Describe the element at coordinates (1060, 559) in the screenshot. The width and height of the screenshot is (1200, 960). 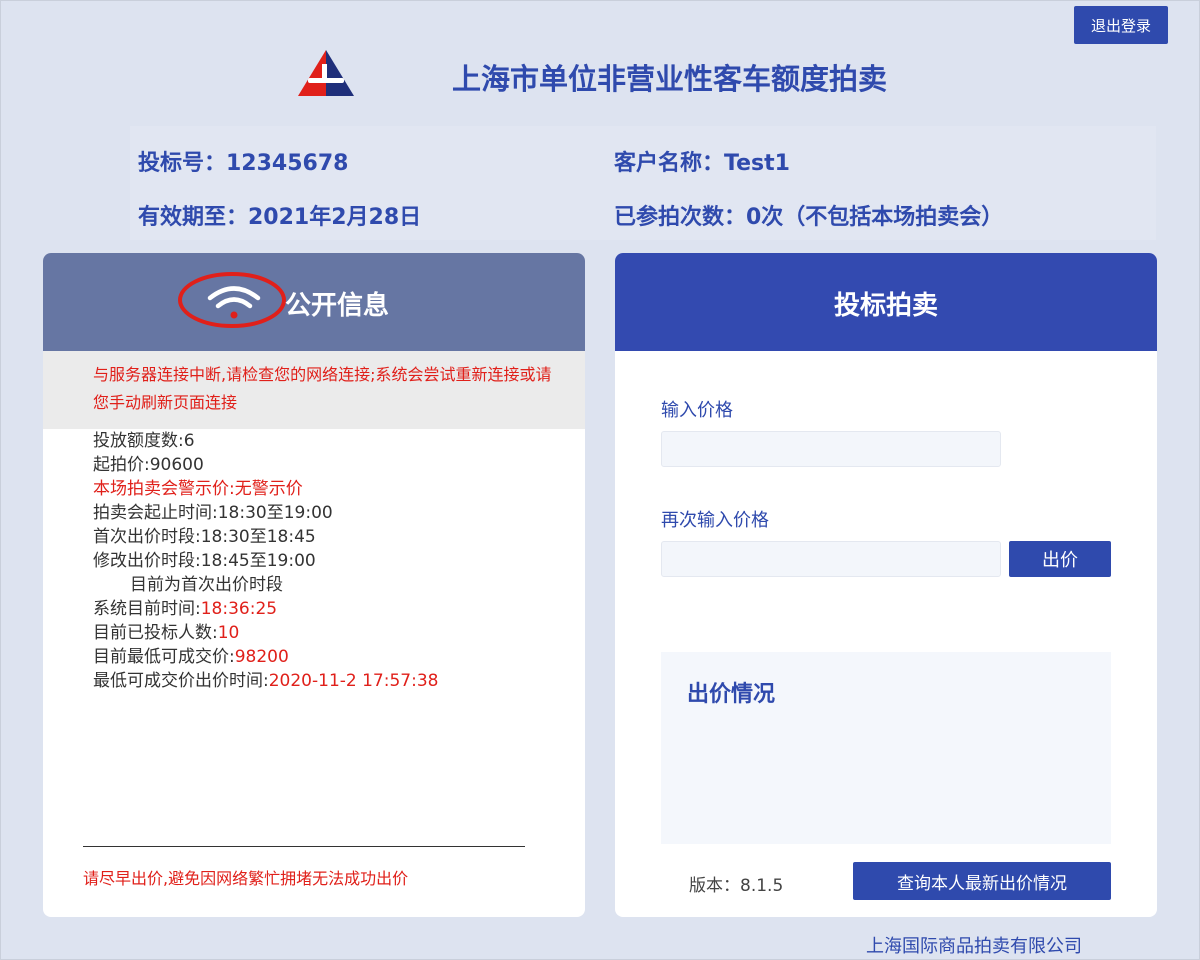
I see `bid-button: 出价` at that location.